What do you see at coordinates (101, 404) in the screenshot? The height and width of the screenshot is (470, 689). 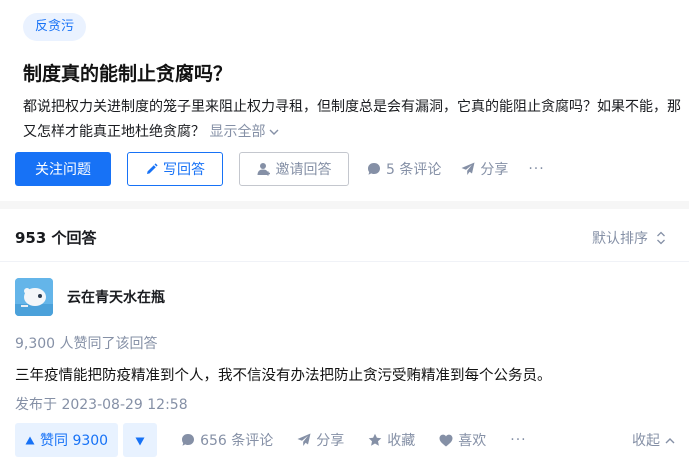 I see `publish-time: 发布于 2023-08-29 12:58` at bounding box center [101, 404].